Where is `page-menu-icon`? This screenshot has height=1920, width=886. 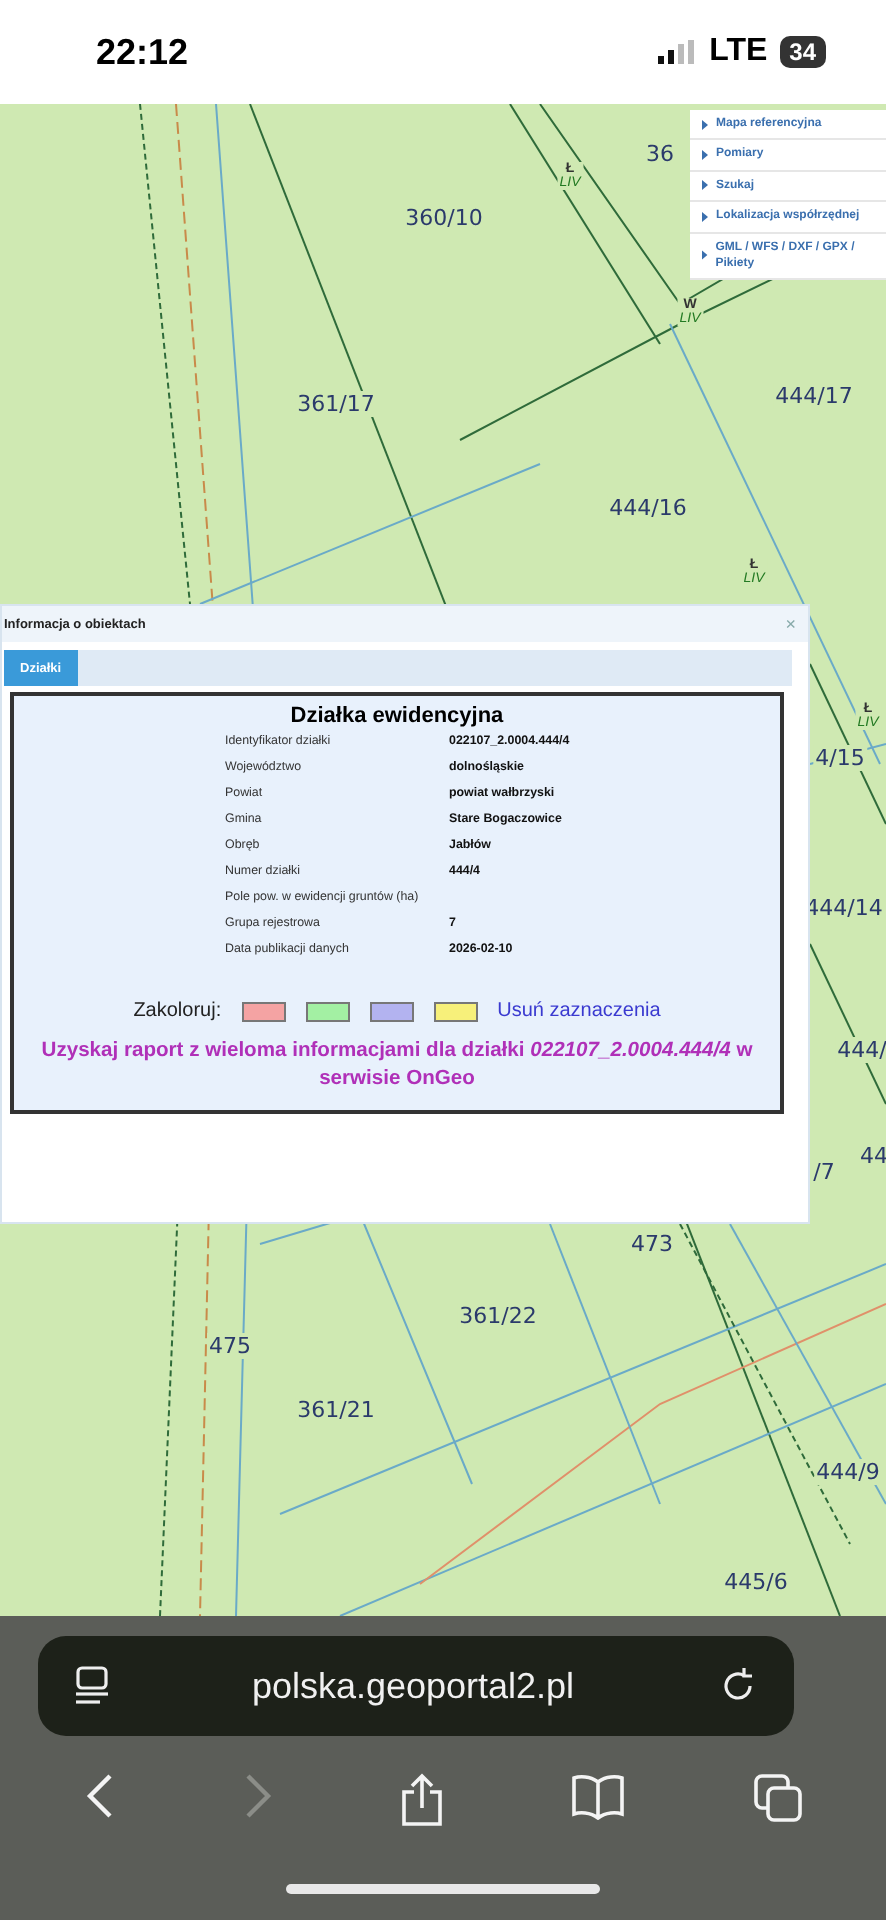 page-menu-icon is located at coordinates (91, 1686).